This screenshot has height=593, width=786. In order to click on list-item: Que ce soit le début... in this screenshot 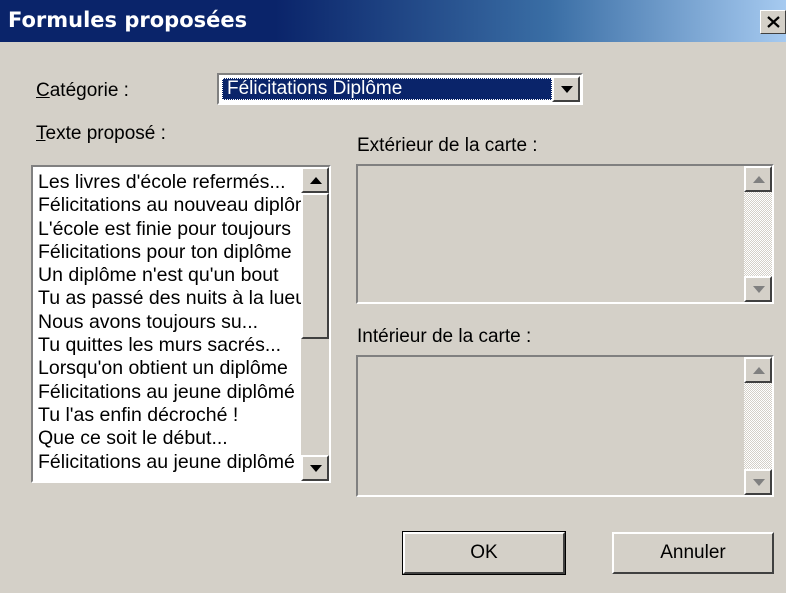, I will do `click(171, 438)`.